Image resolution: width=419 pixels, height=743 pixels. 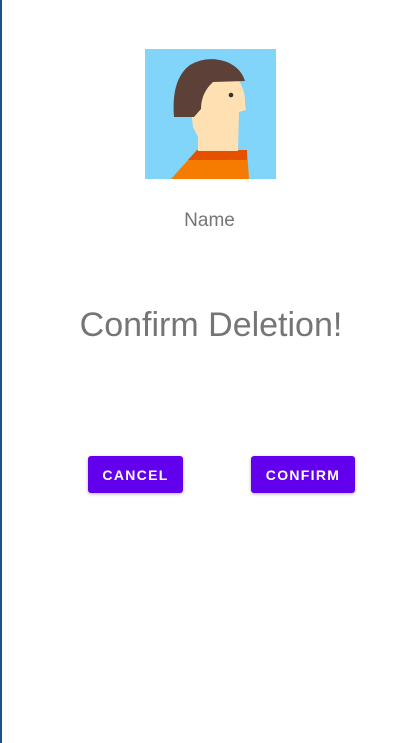 What do you see at coordinates (209, 220) in the screenshot?
I see `name-label: Name` at bounding box center [209, 220].